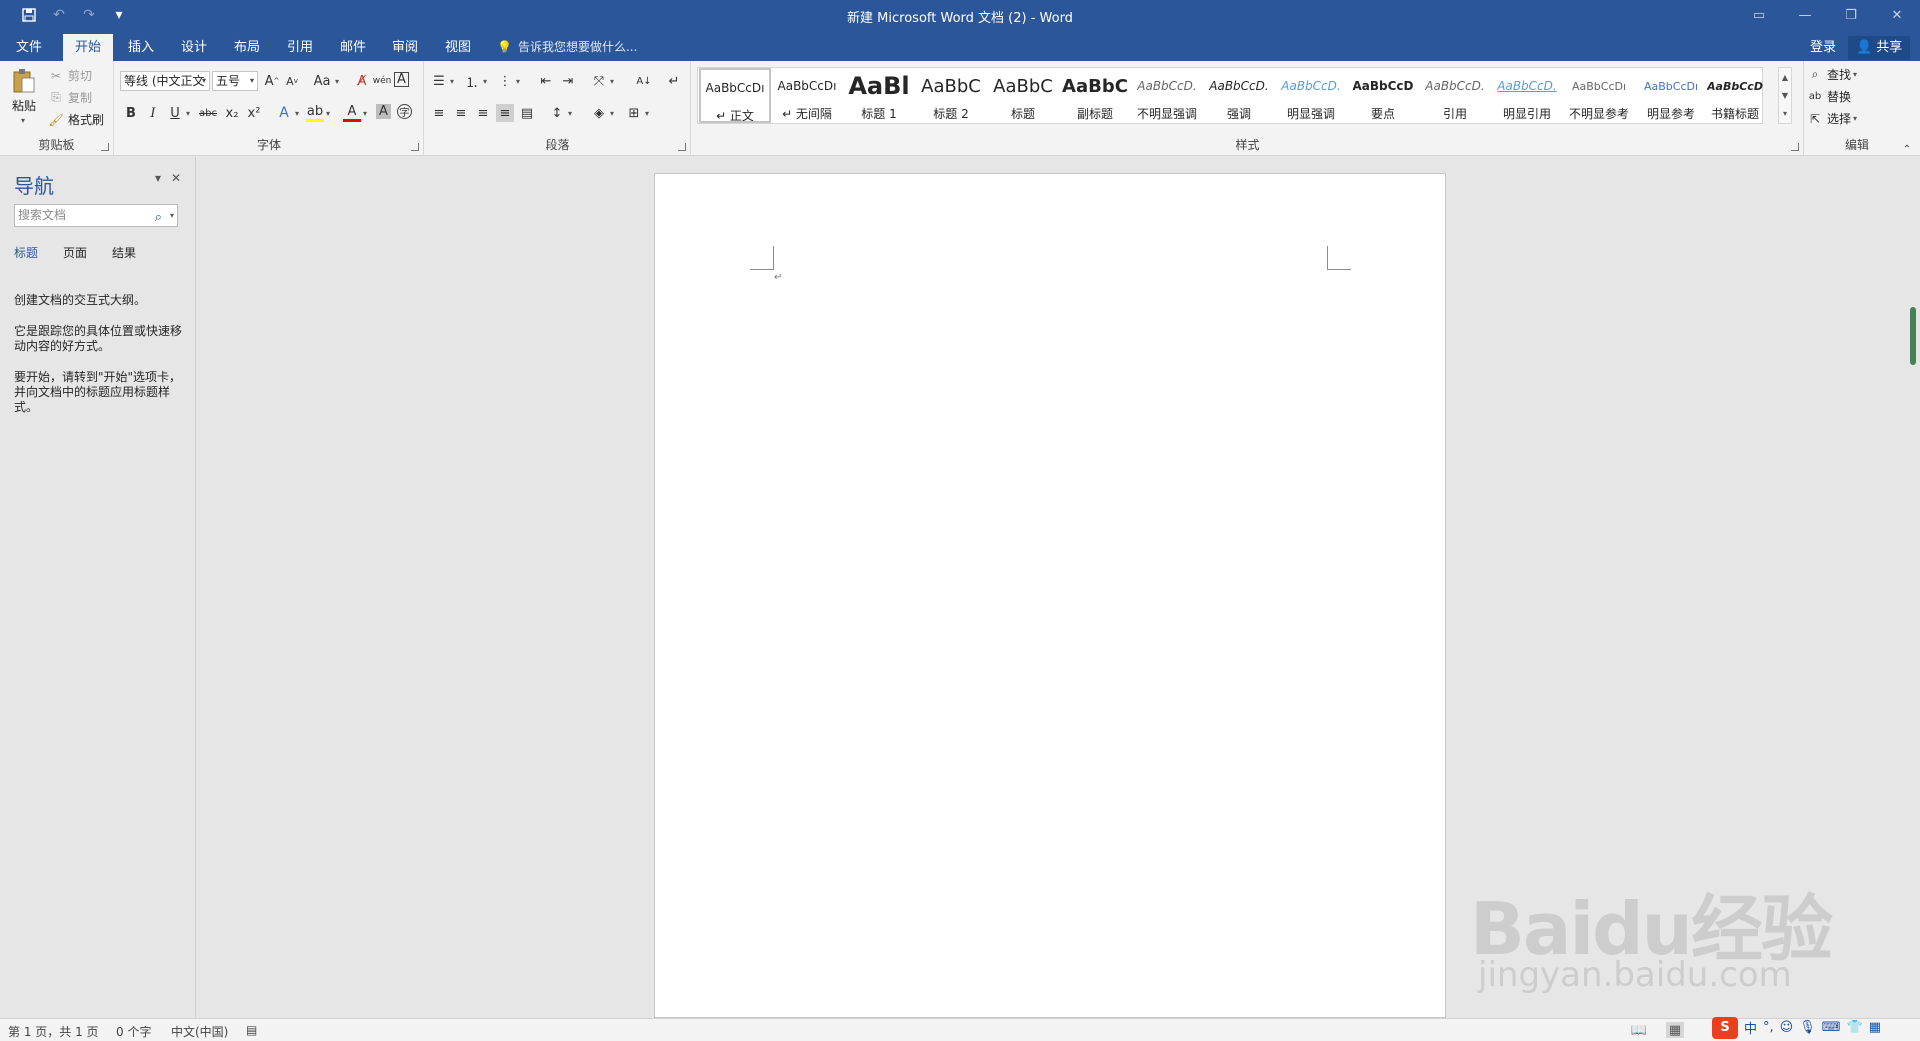 The width and height of the screenshot is (1920, 1041). Describe the element at coordinates (165, 81) in the screenshot. I see `font-name-combo: 等线 (中文正文 ▾` at that location.